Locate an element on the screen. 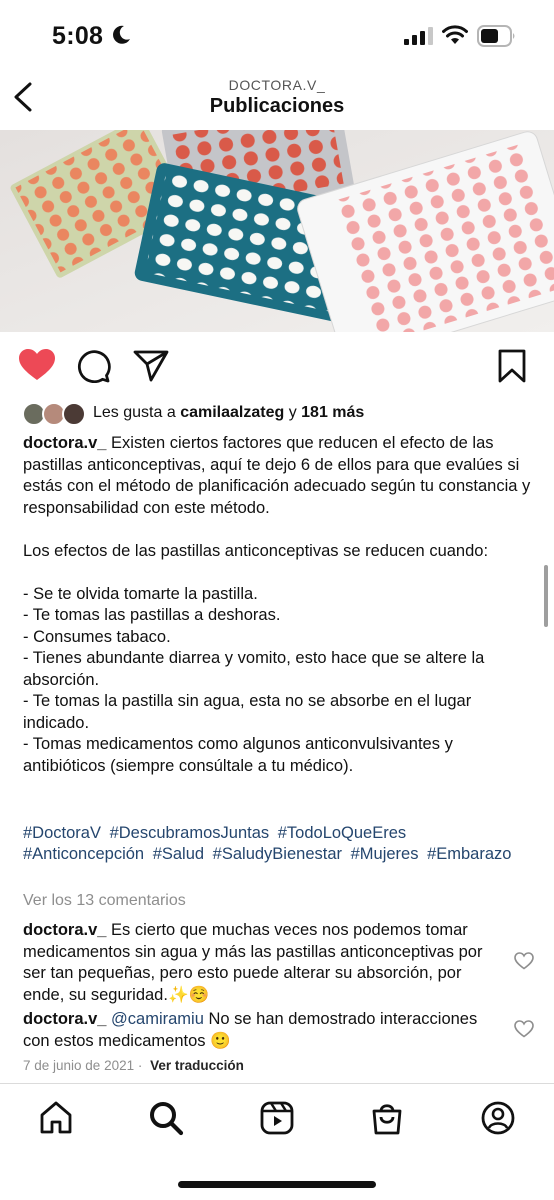 Image resolution: width=554 pixels, height=1200 pixels. comment-mention: @camiramiu is located at coordinates (157, 1019).